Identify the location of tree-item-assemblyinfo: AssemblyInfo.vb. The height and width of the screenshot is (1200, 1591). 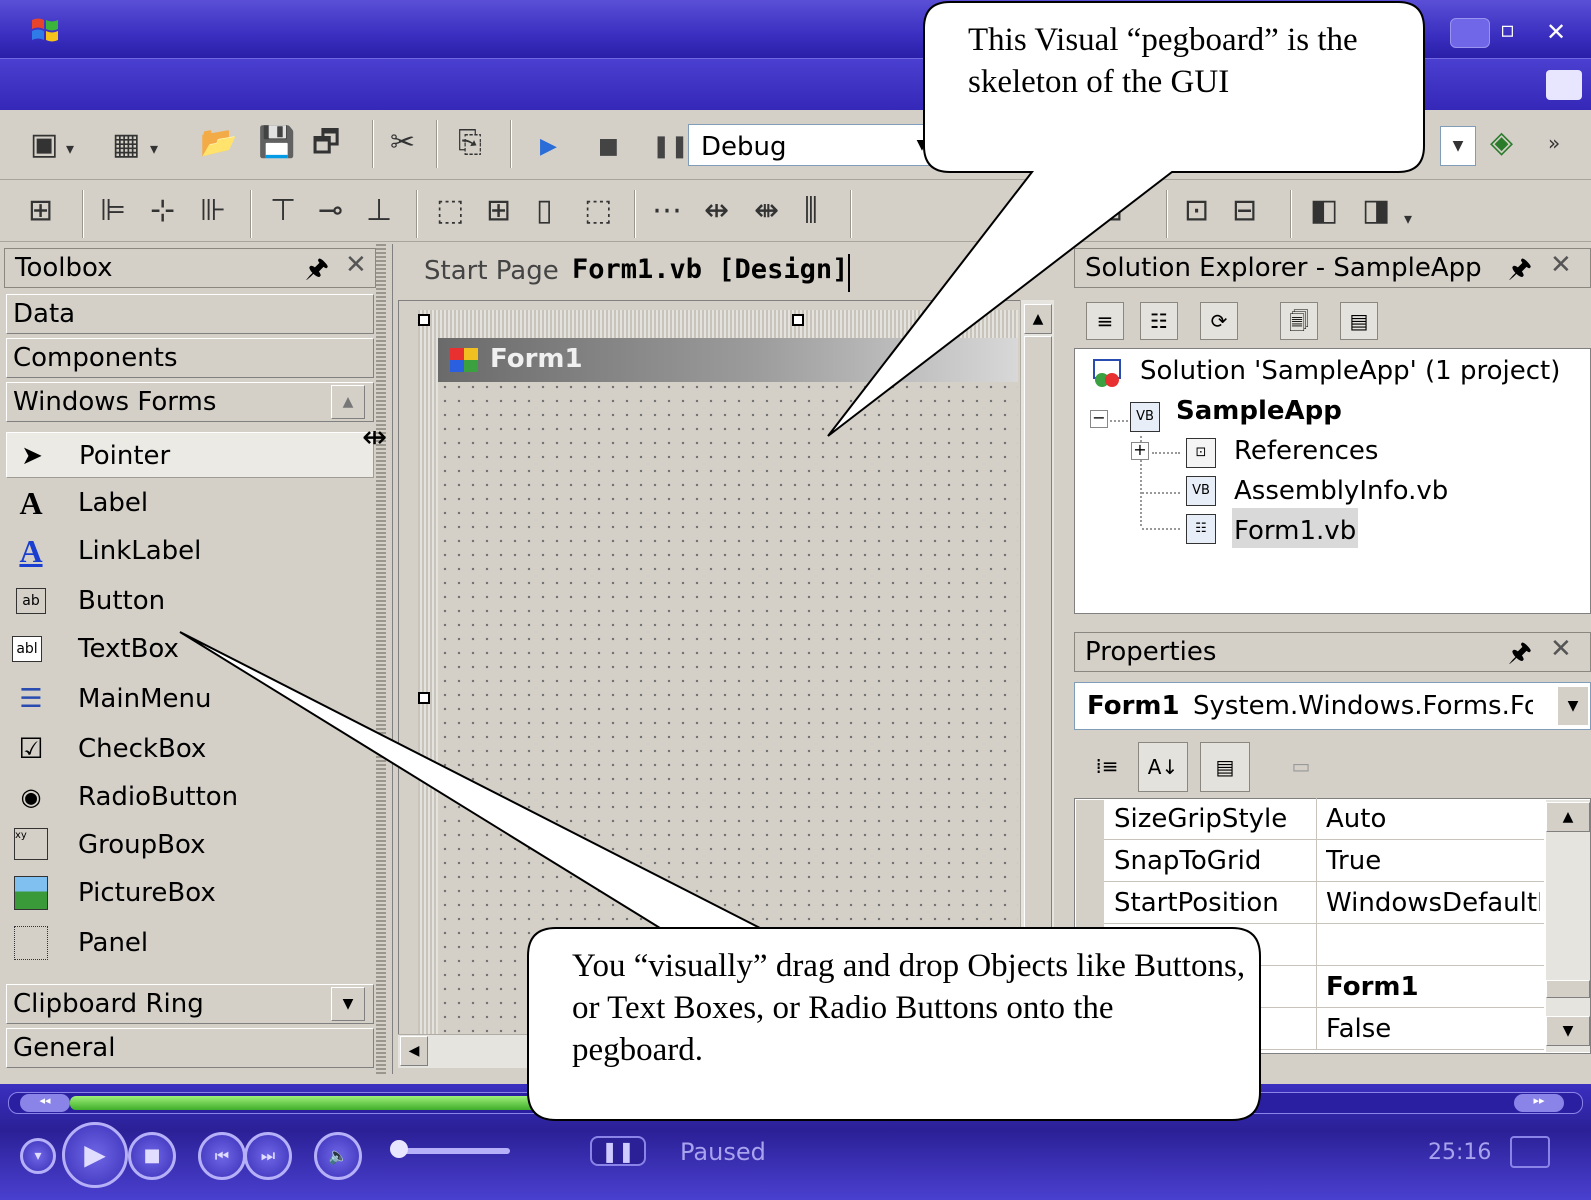
(1341, 491).